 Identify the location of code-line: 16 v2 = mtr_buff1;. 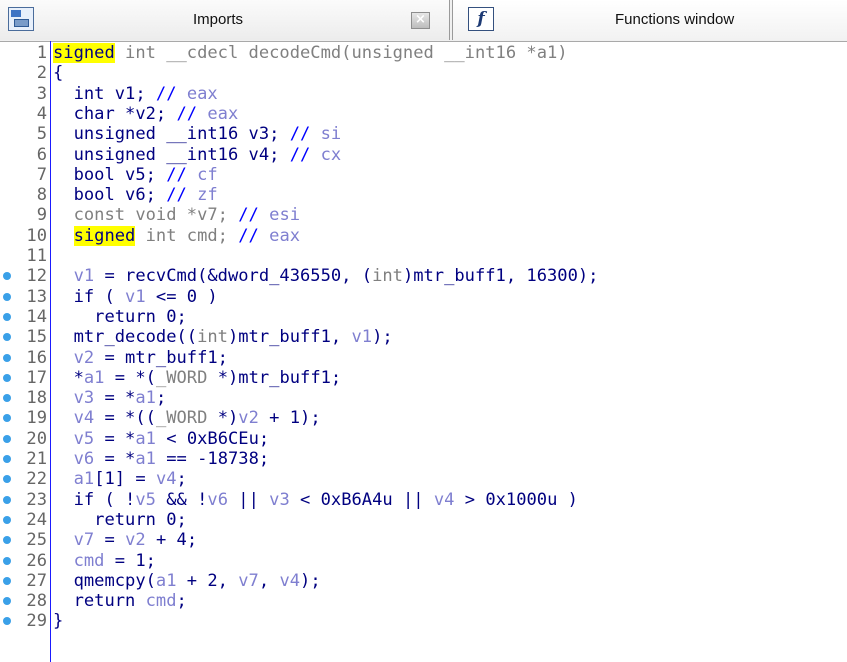
(423, 358).